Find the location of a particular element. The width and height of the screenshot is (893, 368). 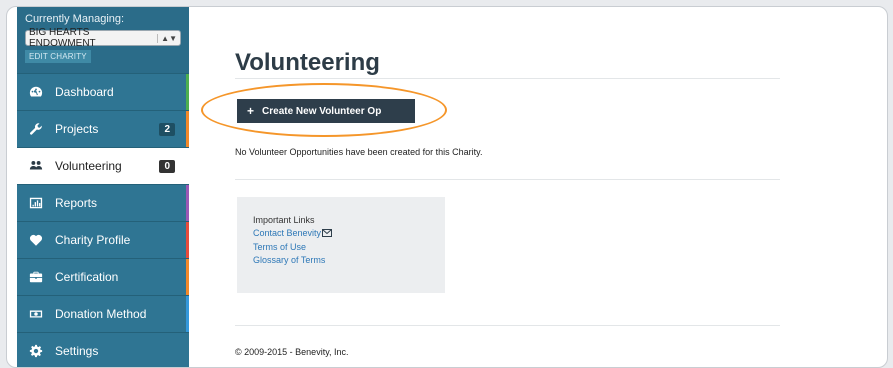

sidebar-item-charity-profile: Charity Profile is located at coordinates (103, 239).